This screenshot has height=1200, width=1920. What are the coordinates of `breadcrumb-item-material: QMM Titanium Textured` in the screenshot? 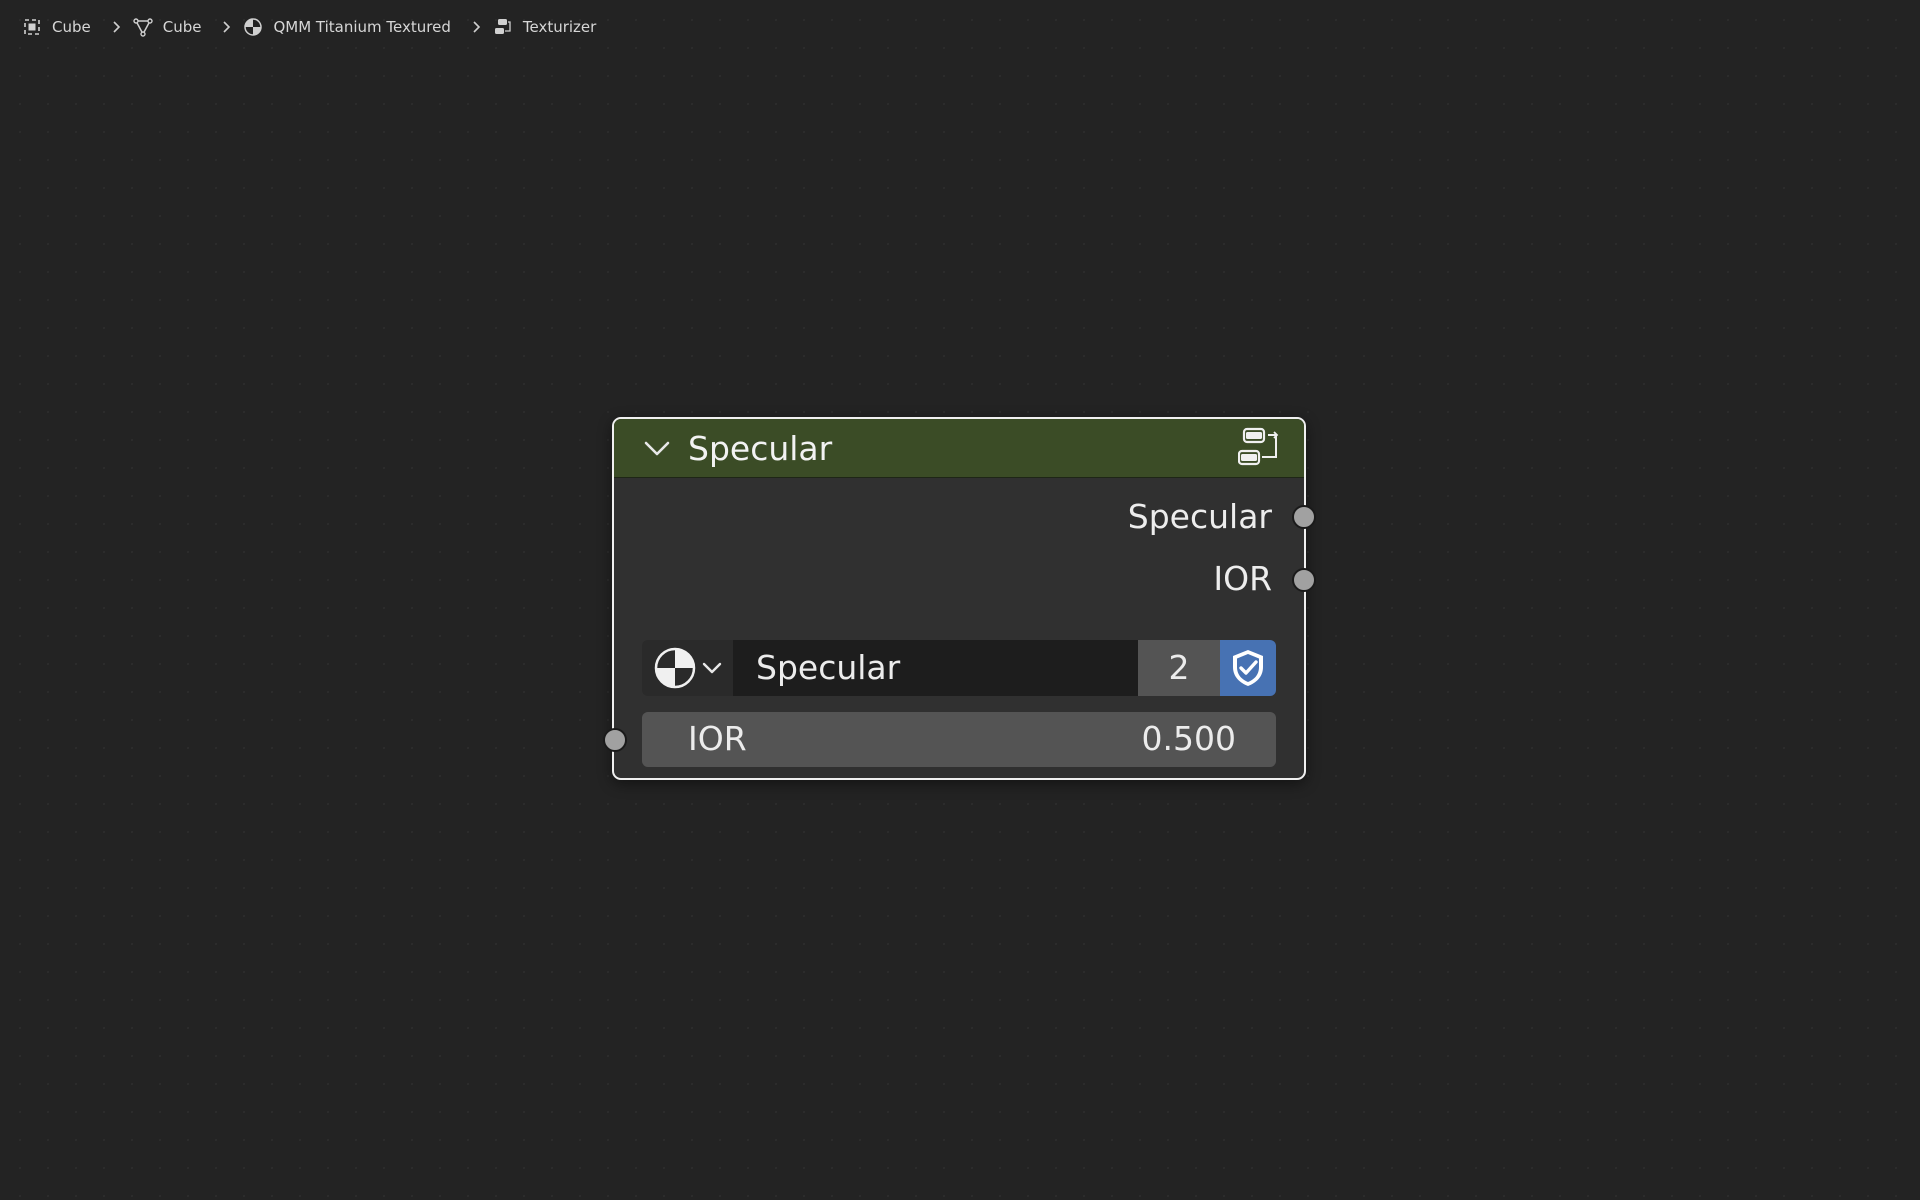 It's located at (347, 27).